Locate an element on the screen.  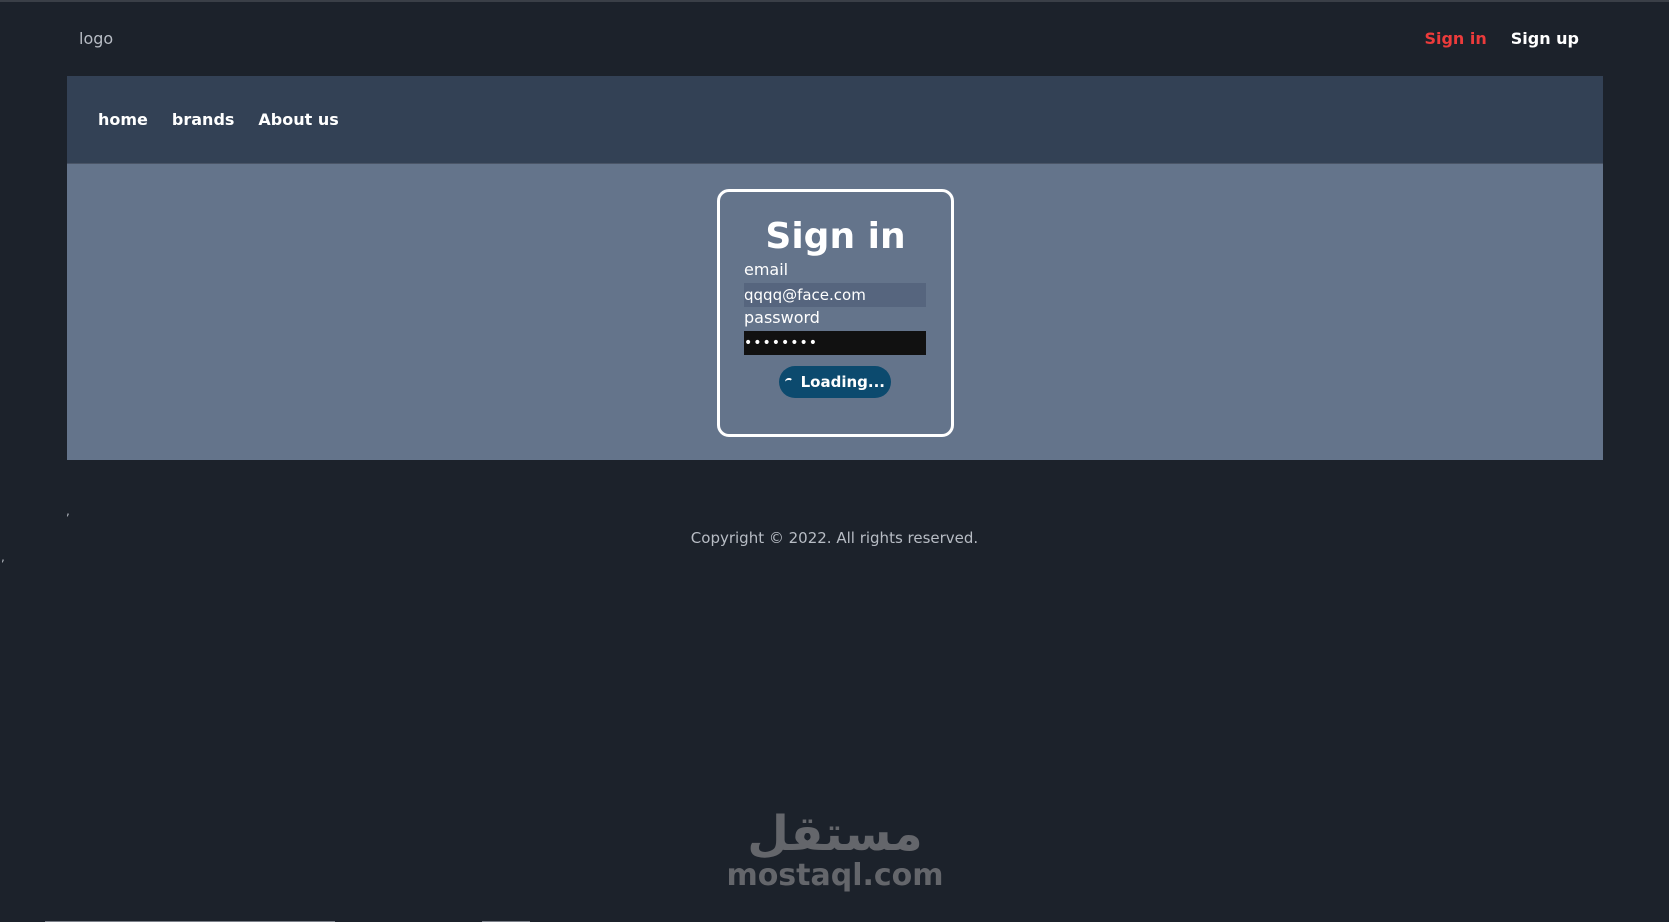
signin-link: Sign in is located at coordinates (1455, 38).